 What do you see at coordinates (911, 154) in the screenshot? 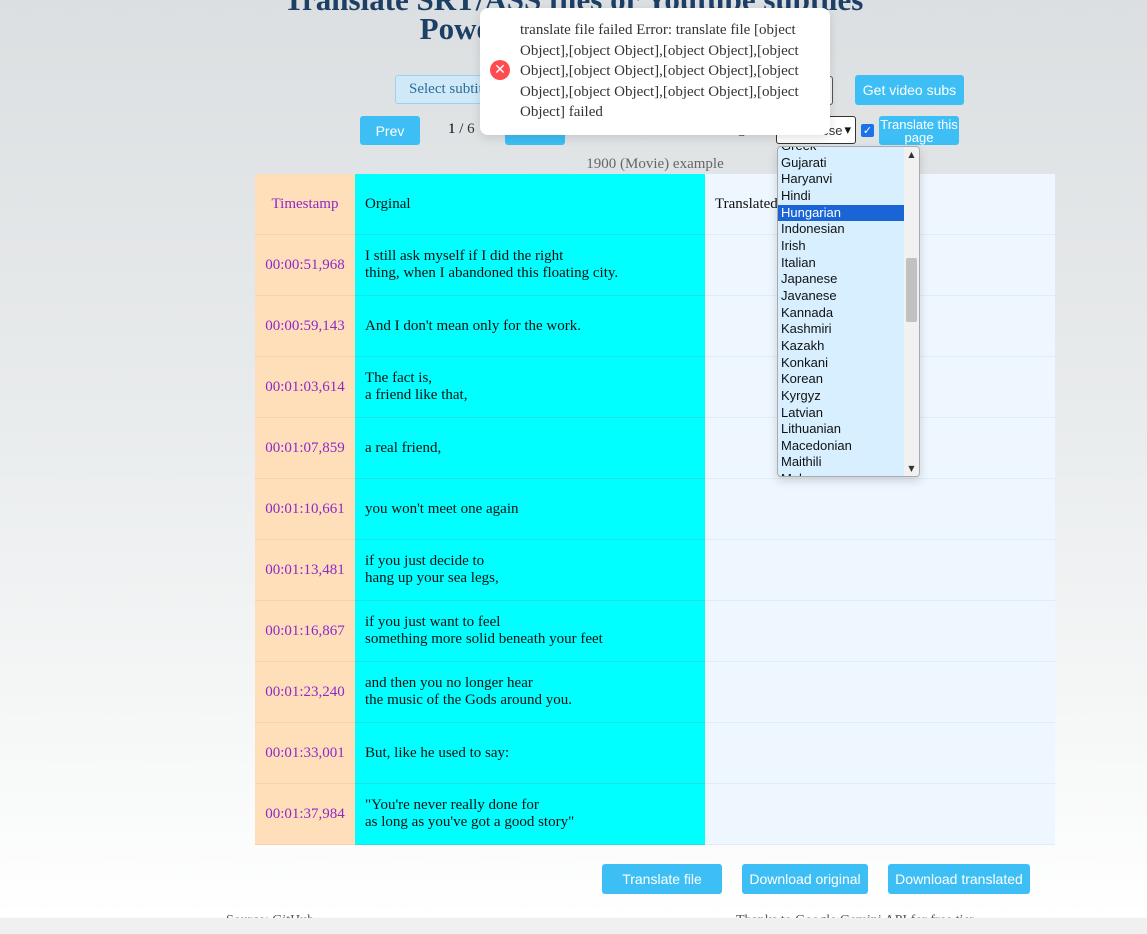
I see `scroll-up-arrow-icon: ▲` at bounding box center [911, 154].